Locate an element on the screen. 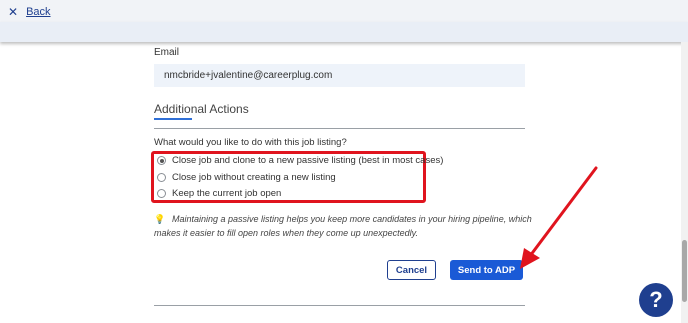 This screenshot has height=323, width=688. lightbulb-icon: 💡 is located at coordinates (160, 219).